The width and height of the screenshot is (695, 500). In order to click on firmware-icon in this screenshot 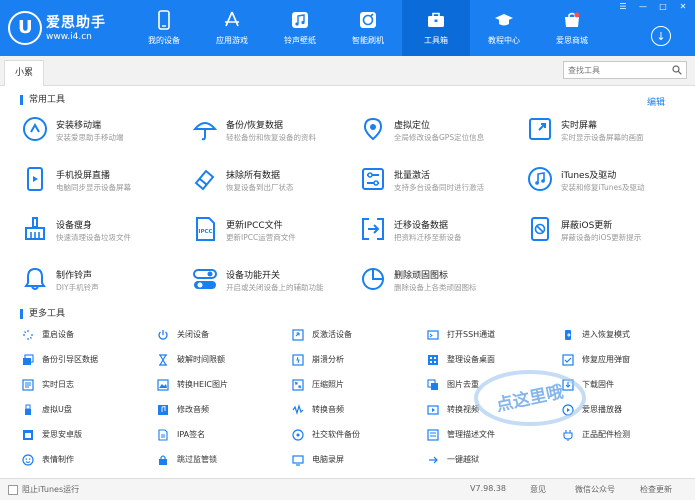, I will do `click(568, 385)`.